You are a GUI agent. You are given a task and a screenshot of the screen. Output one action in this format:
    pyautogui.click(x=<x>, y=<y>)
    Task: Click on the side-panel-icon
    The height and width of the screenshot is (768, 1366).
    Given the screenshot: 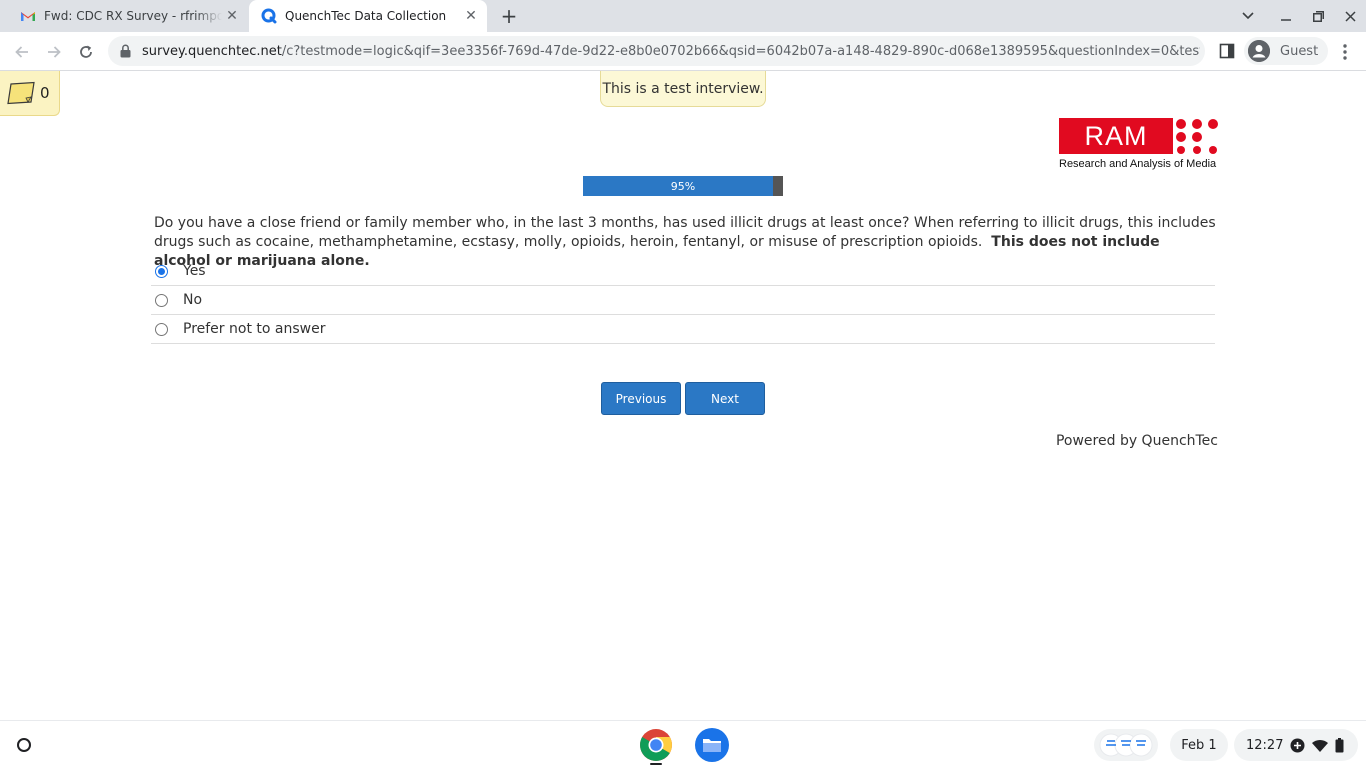 What is the action you would take?
    pyautogui.click(x=1227, y=51)
    